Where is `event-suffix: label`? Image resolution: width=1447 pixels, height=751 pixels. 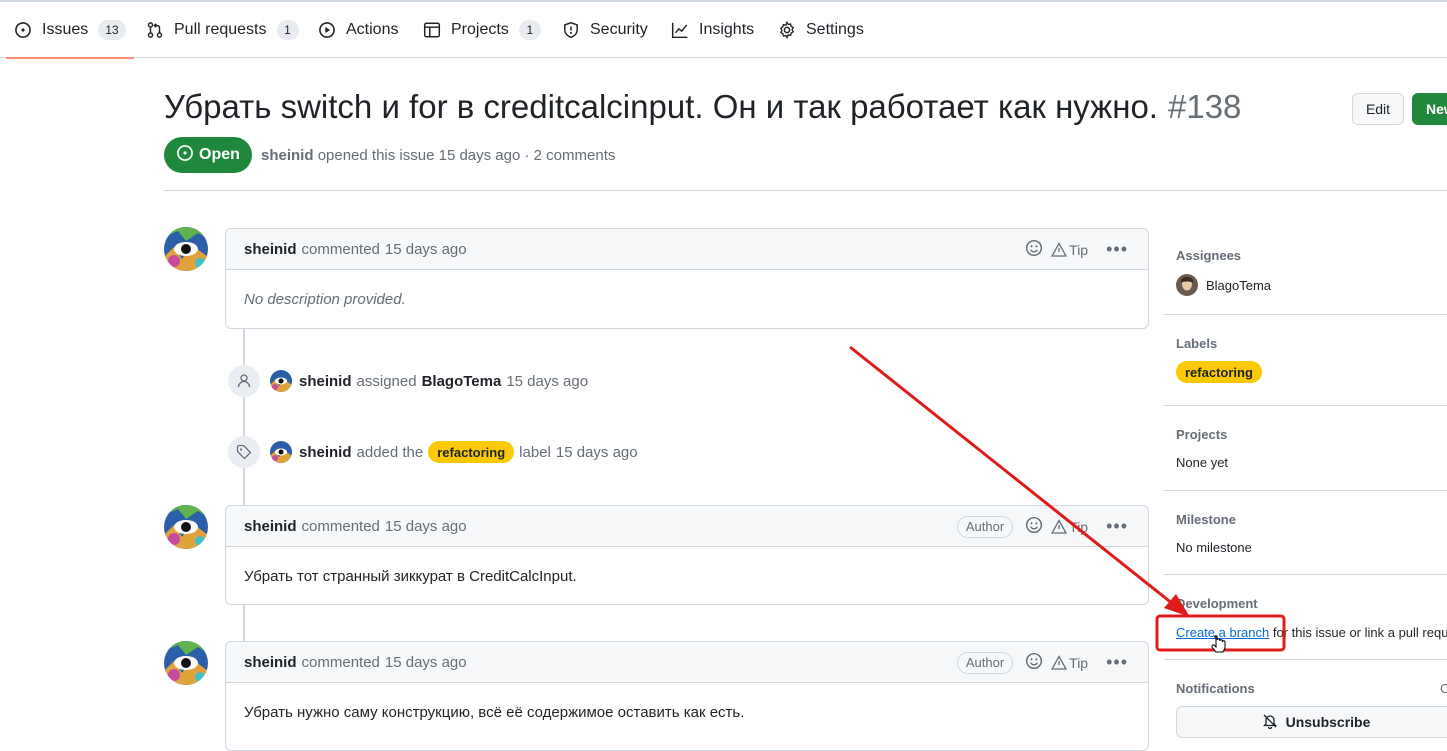 event-suffix: label is located at coordinates (535, 452).